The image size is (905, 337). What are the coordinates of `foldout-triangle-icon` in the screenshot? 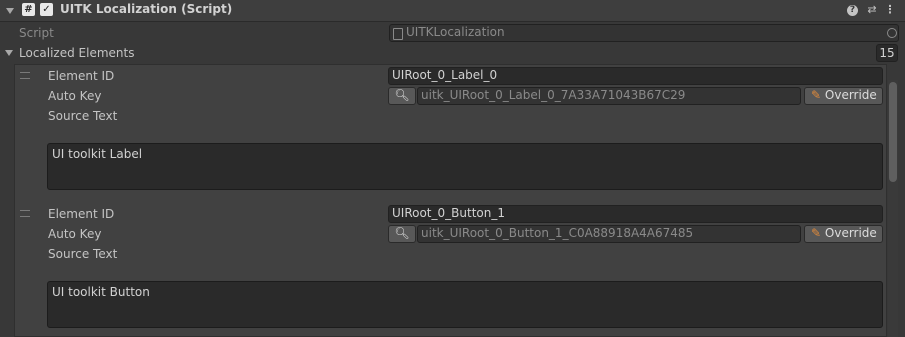 It's located at (10, 11).